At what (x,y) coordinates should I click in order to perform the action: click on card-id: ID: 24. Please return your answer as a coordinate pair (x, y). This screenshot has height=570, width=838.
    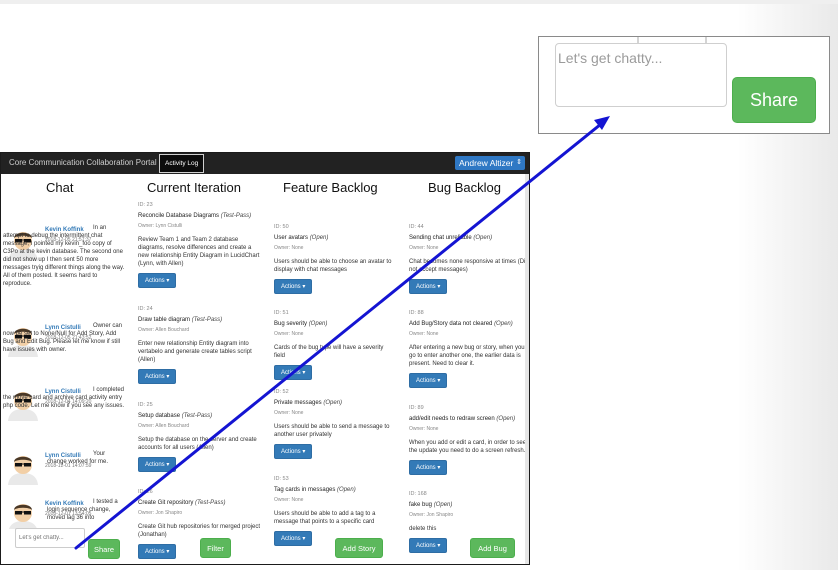
    Looking at the image, I should click on (145, 309).